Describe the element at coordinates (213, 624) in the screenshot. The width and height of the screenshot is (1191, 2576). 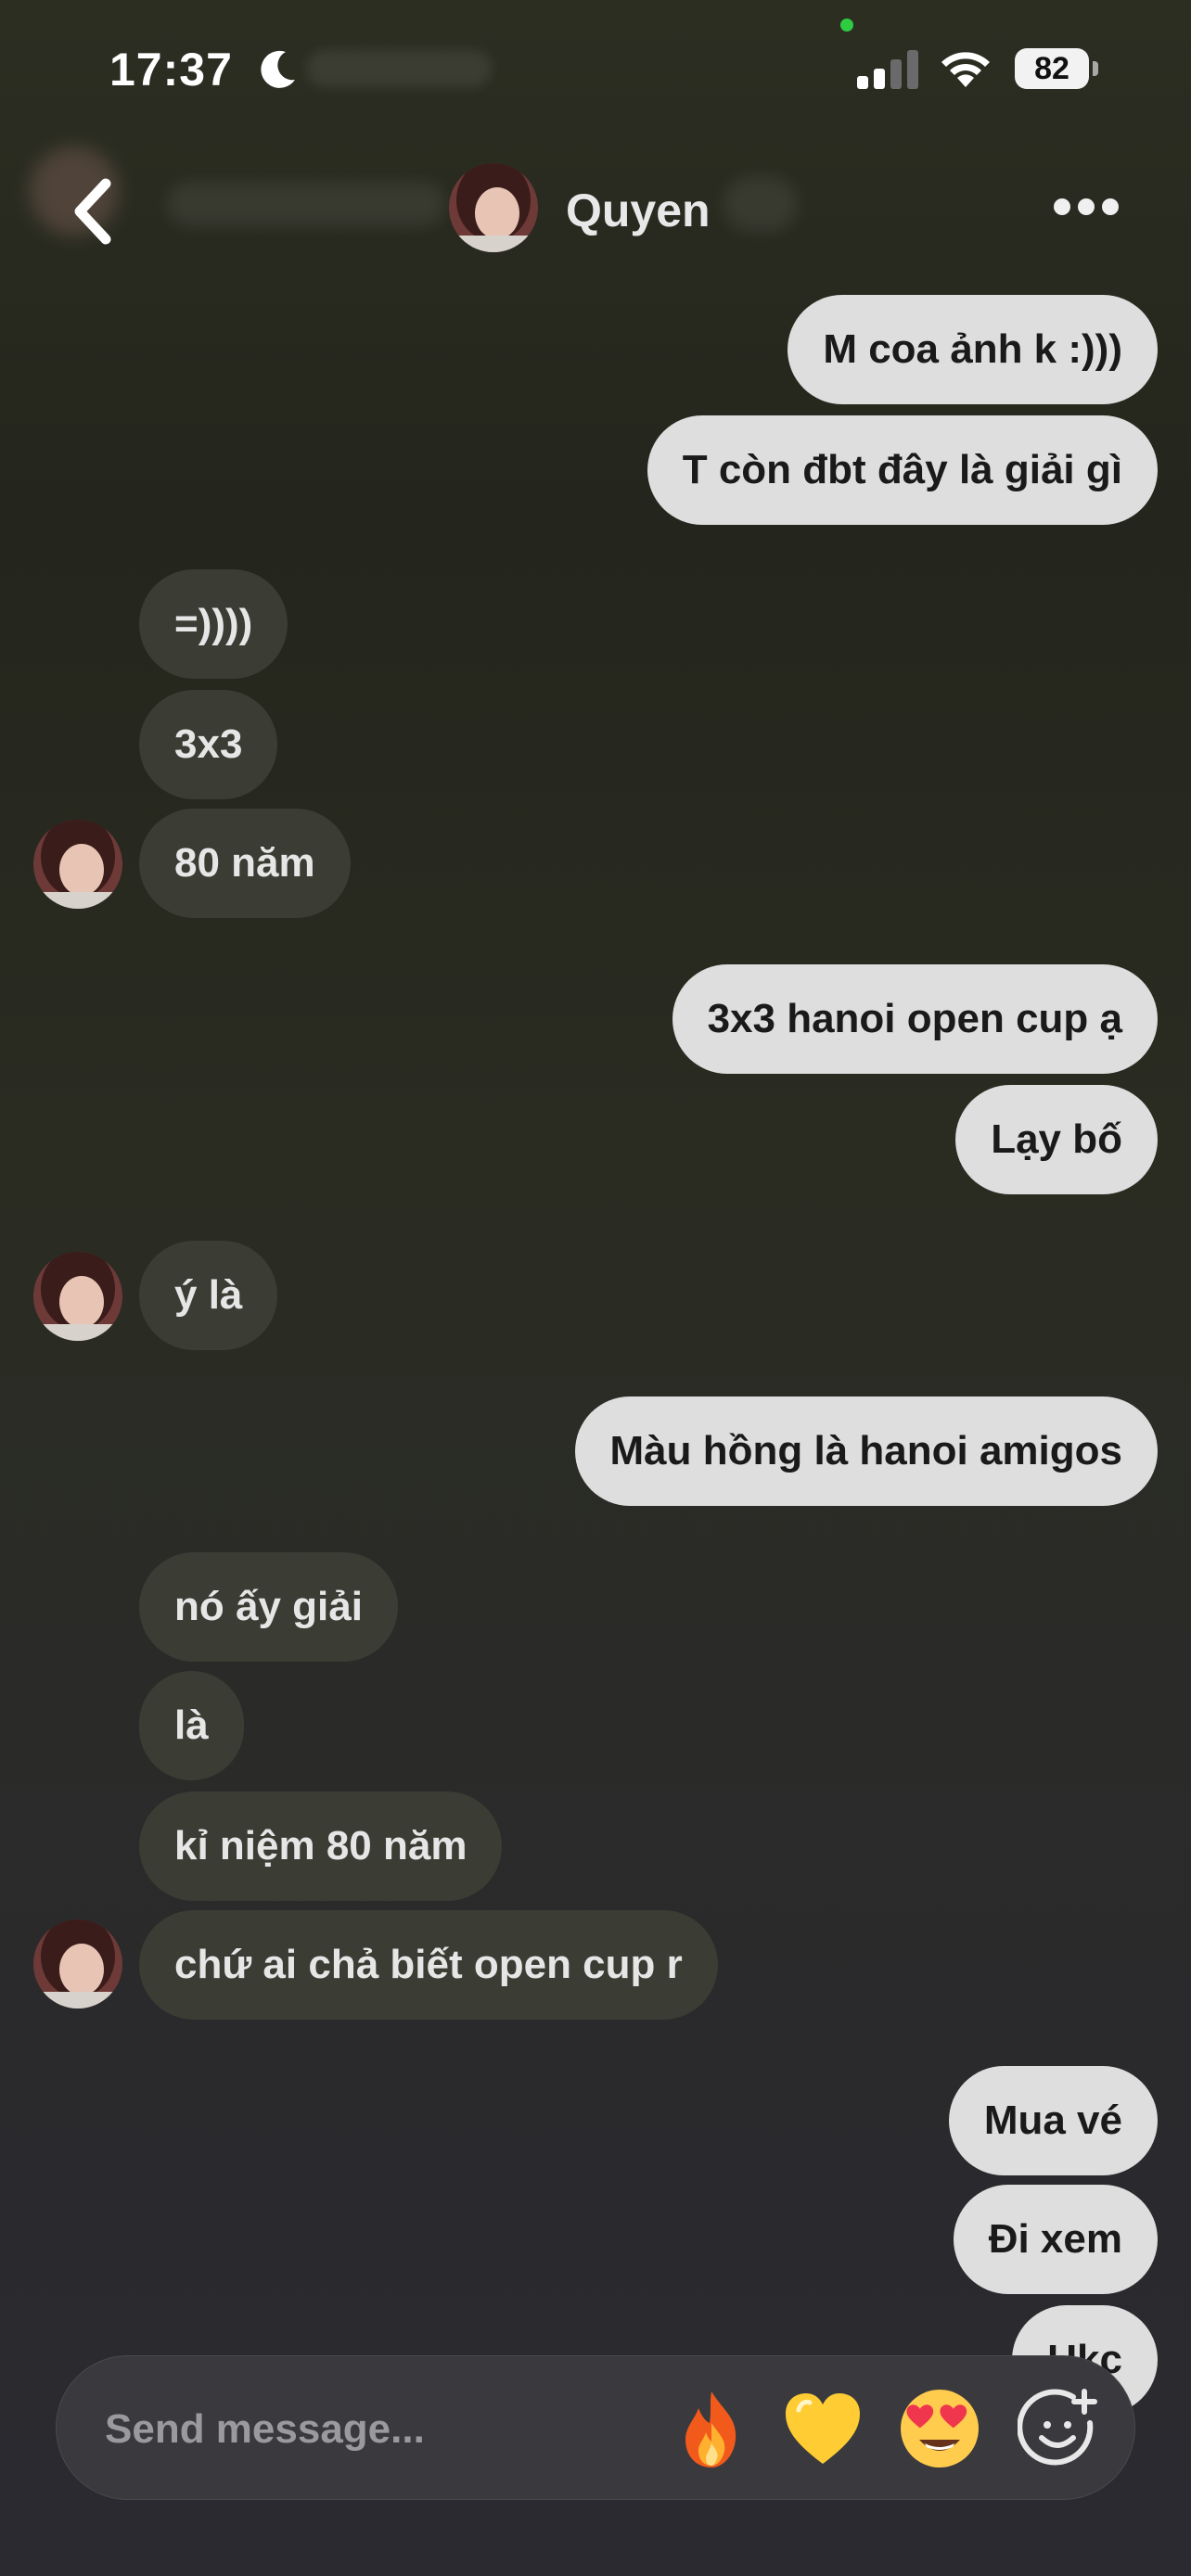
I see `message-bubble-incoming: =))))` at that location.